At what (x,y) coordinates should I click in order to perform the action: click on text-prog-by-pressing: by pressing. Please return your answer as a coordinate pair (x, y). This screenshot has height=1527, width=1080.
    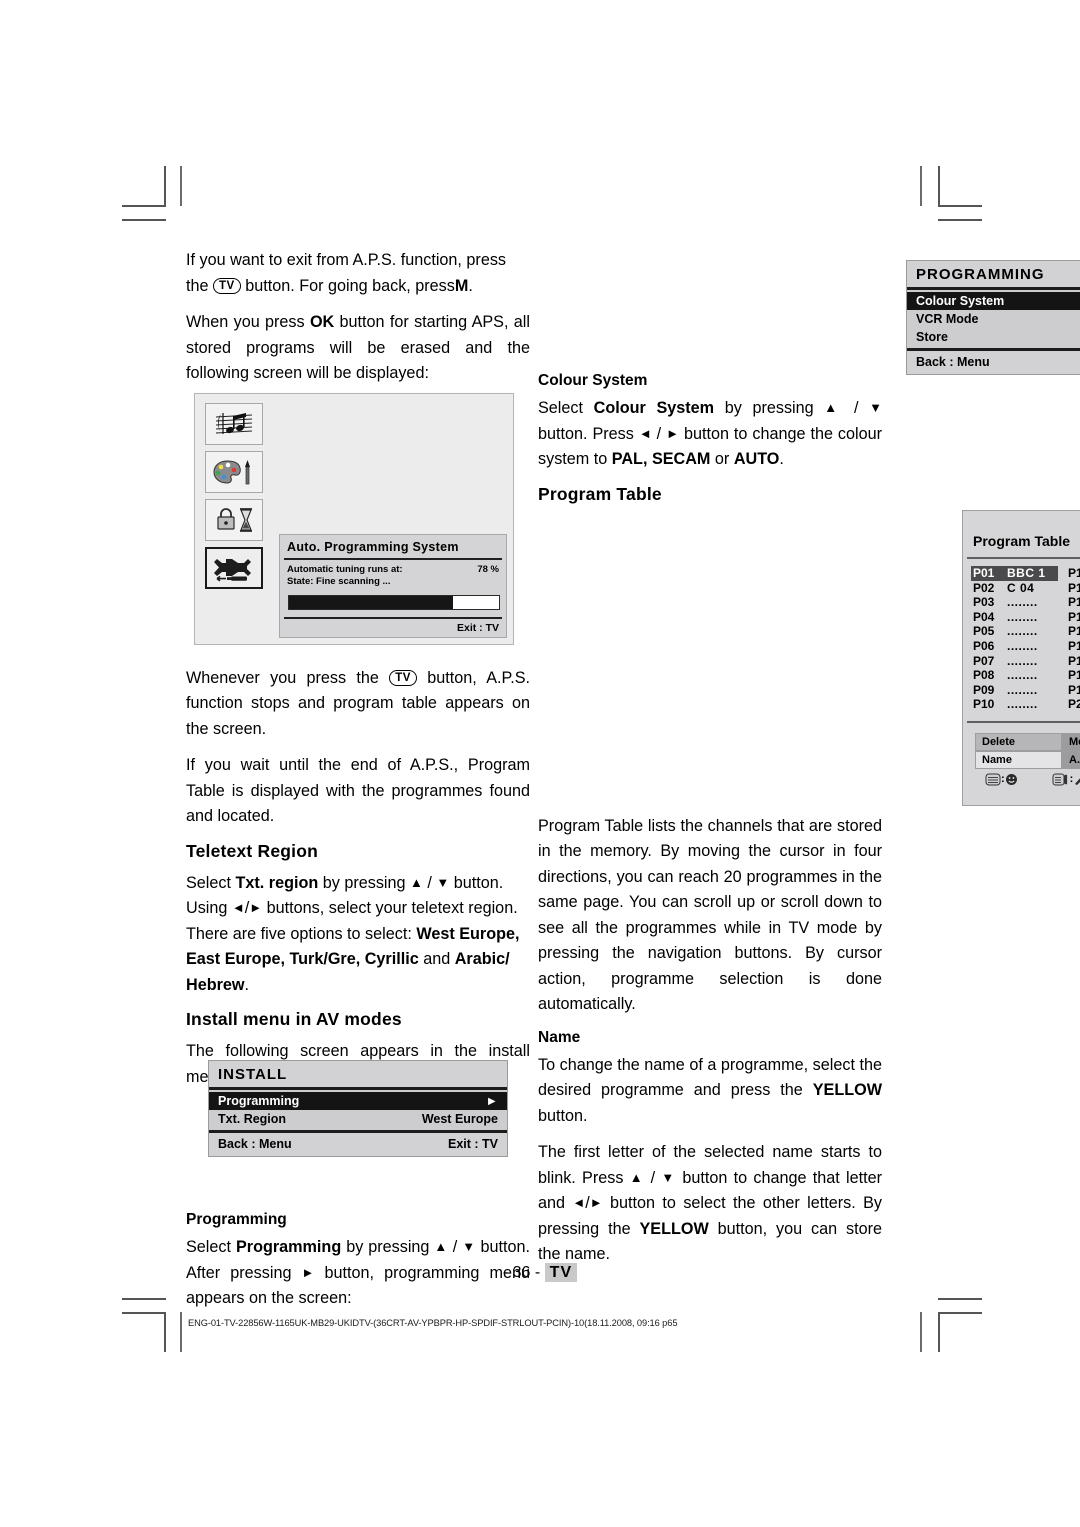
    Looking at the image, I should click on (388, 1247).